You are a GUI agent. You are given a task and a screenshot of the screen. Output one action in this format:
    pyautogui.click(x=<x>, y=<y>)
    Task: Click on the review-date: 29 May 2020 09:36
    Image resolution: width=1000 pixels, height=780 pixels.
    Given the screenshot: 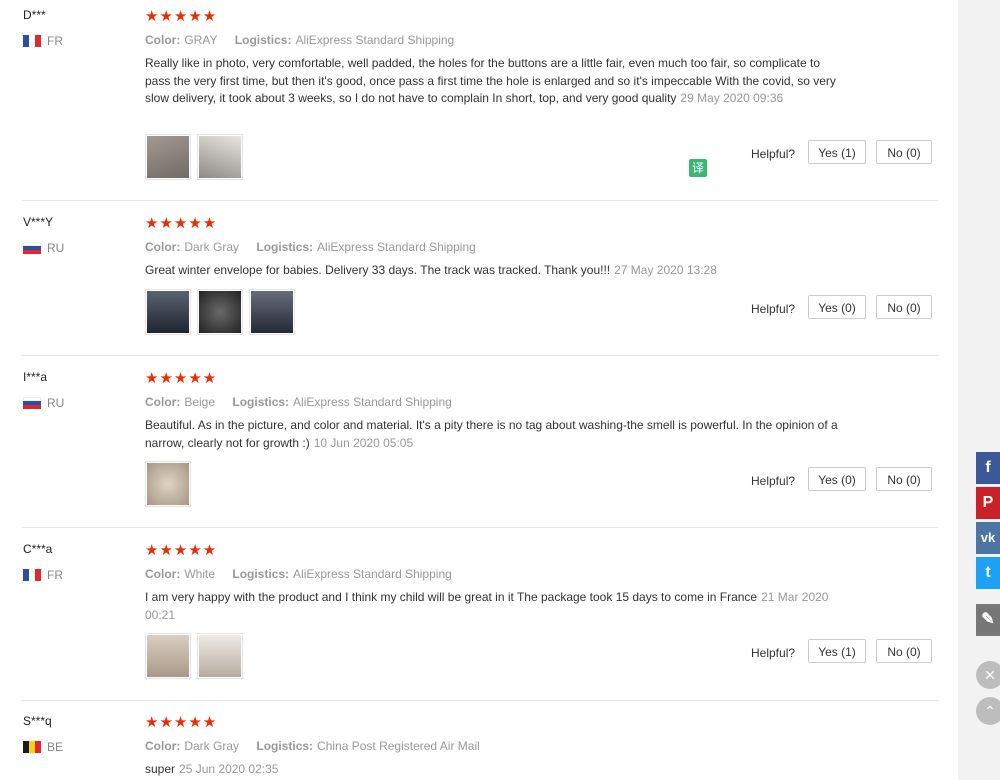 What is the action you would take?
    pyautogui.click(x=732, y=98)
    